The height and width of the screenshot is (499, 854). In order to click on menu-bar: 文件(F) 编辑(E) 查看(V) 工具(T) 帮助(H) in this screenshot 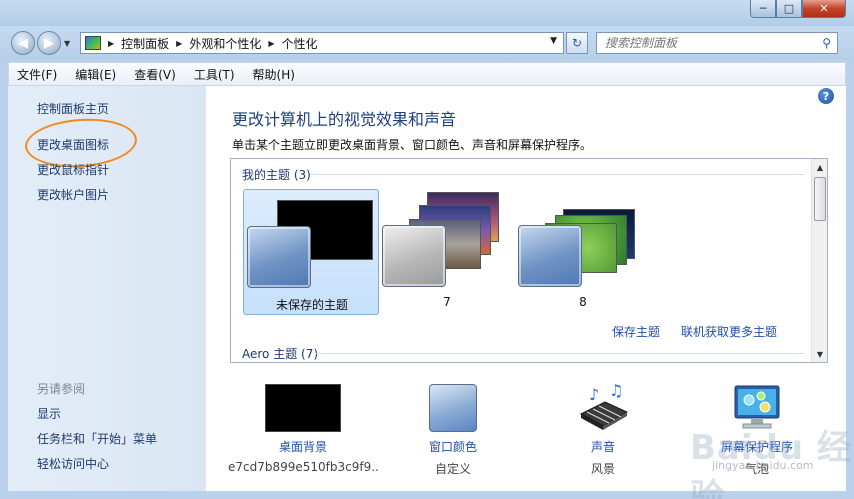, I will do `click(427, 74)`.